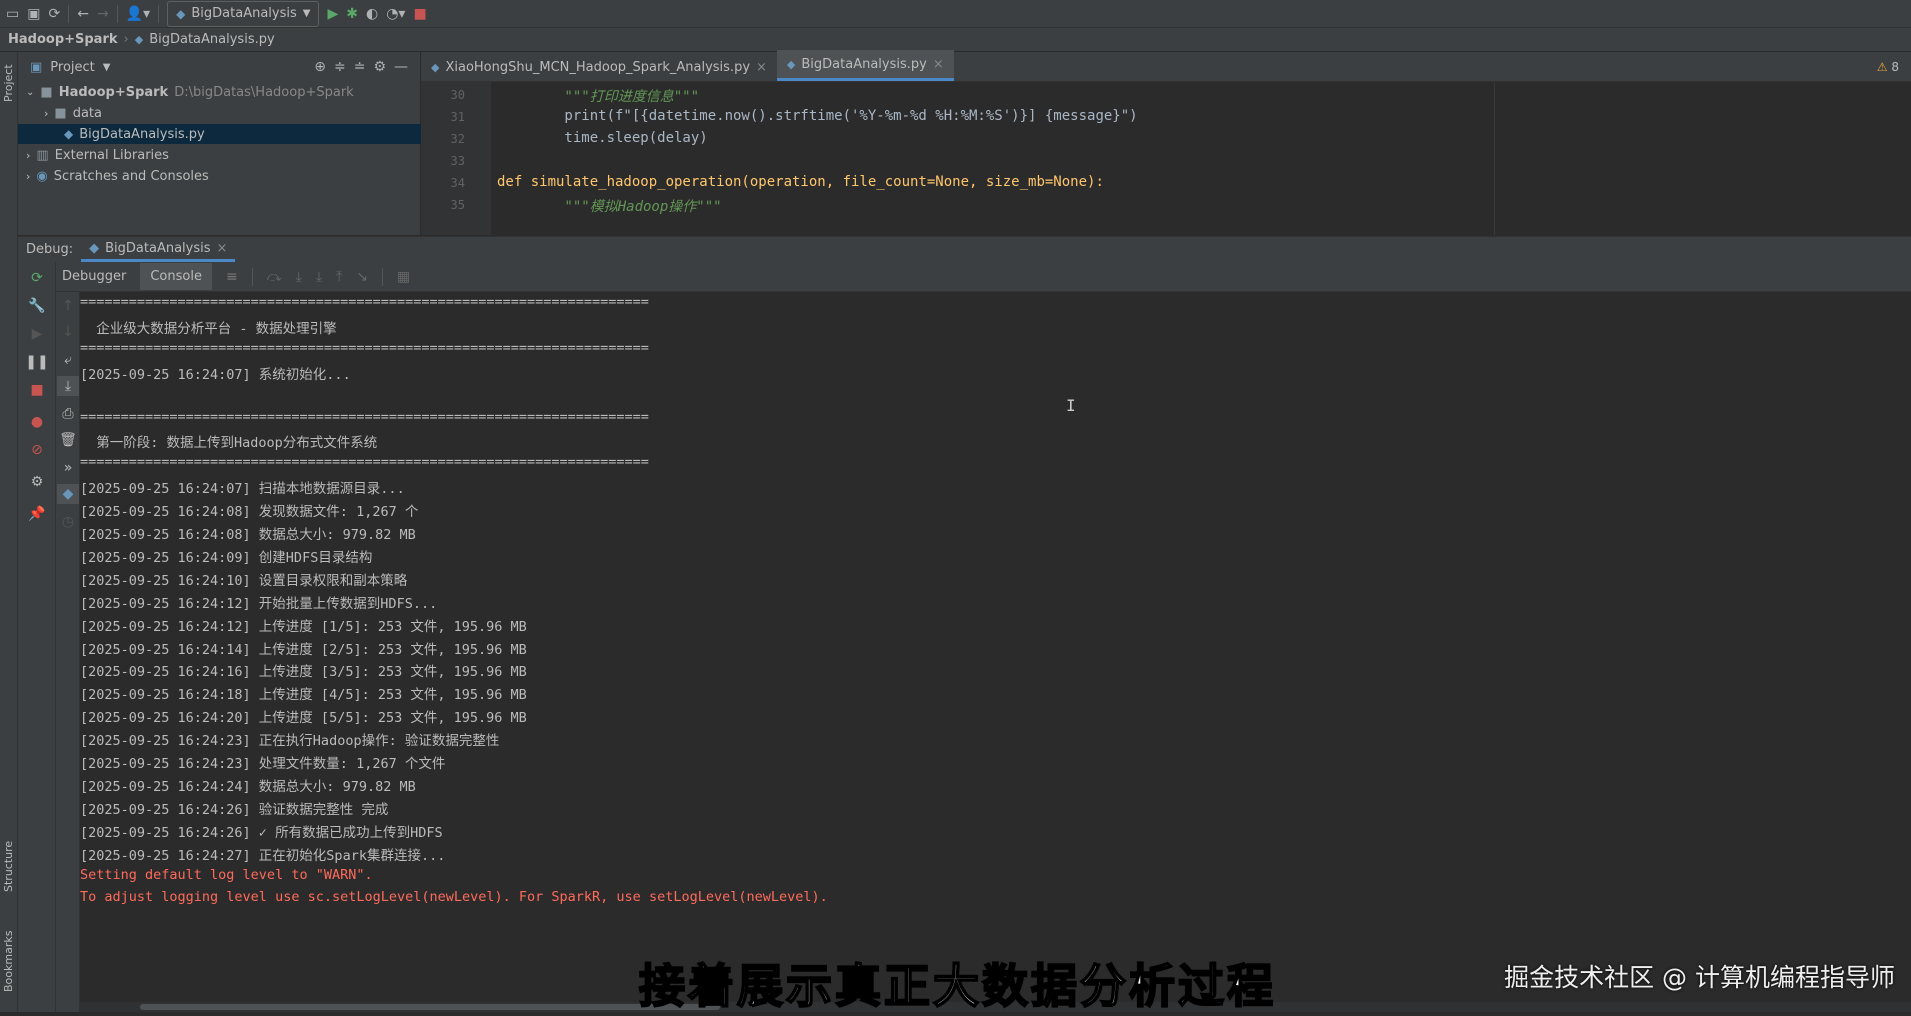  What do you see at coordinates (249, 512) in the screenshot?
I see `console-line: [2025-09-25 16:24:08] 发现数据文件: 1,267 个` at bounding box center [249, 512].